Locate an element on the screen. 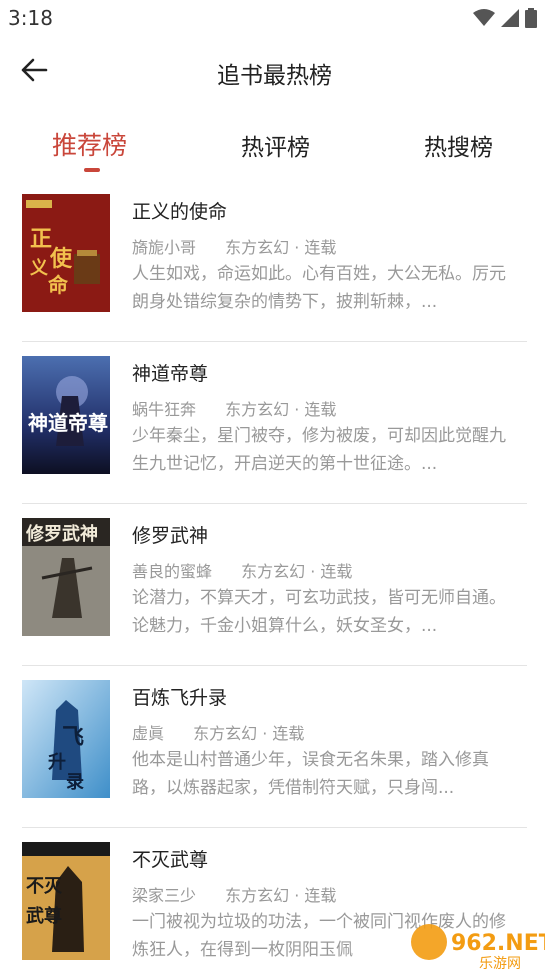  book-meta: 蜗牛狂奔 东方玄幻 · 连载 is located at coordinates (234, 408).